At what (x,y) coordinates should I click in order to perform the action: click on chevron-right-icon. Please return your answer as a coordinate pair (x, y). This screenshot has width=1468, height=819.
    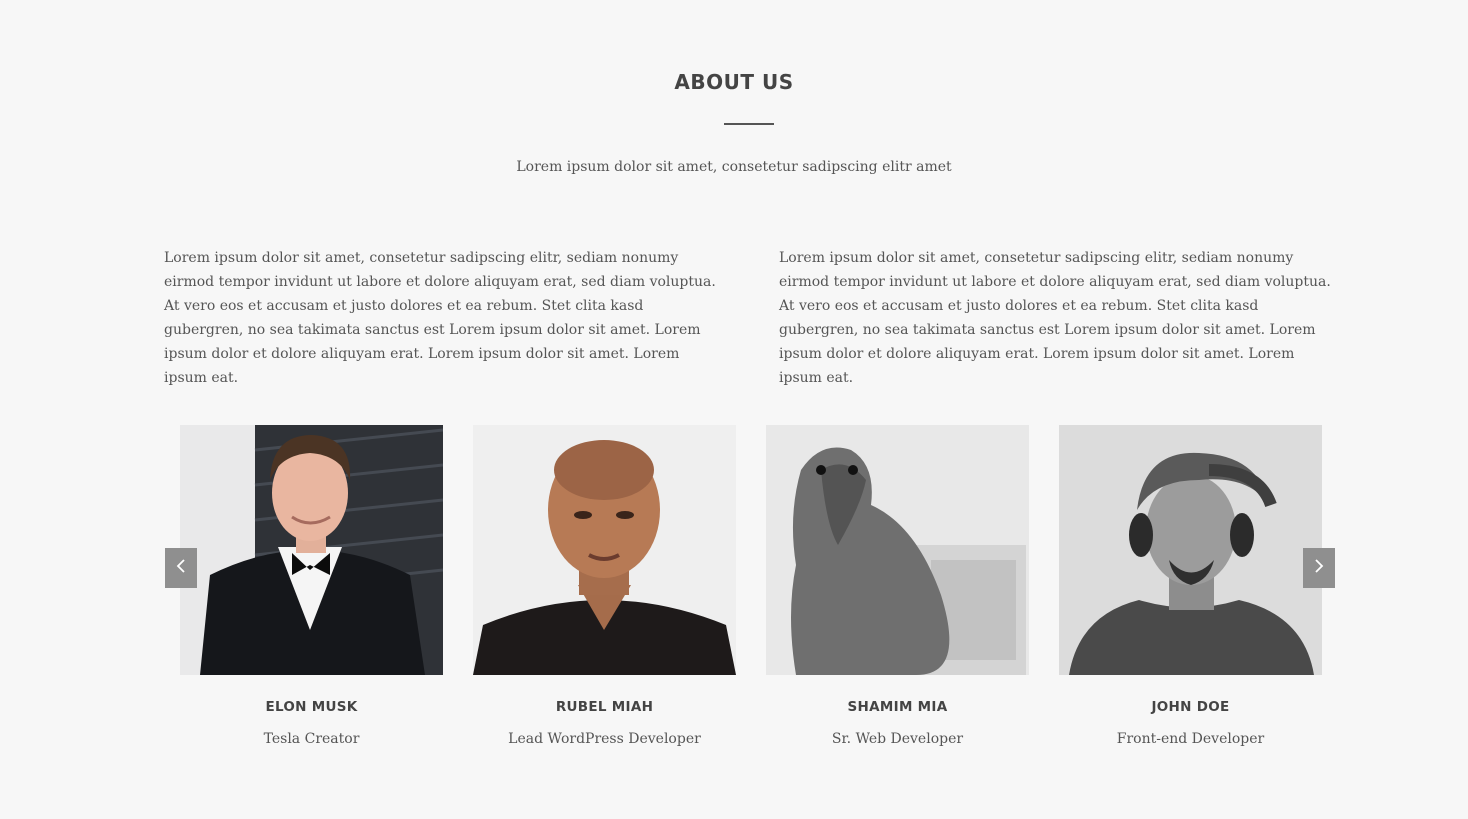
    Looking at the image, I should click on (1319, 568).